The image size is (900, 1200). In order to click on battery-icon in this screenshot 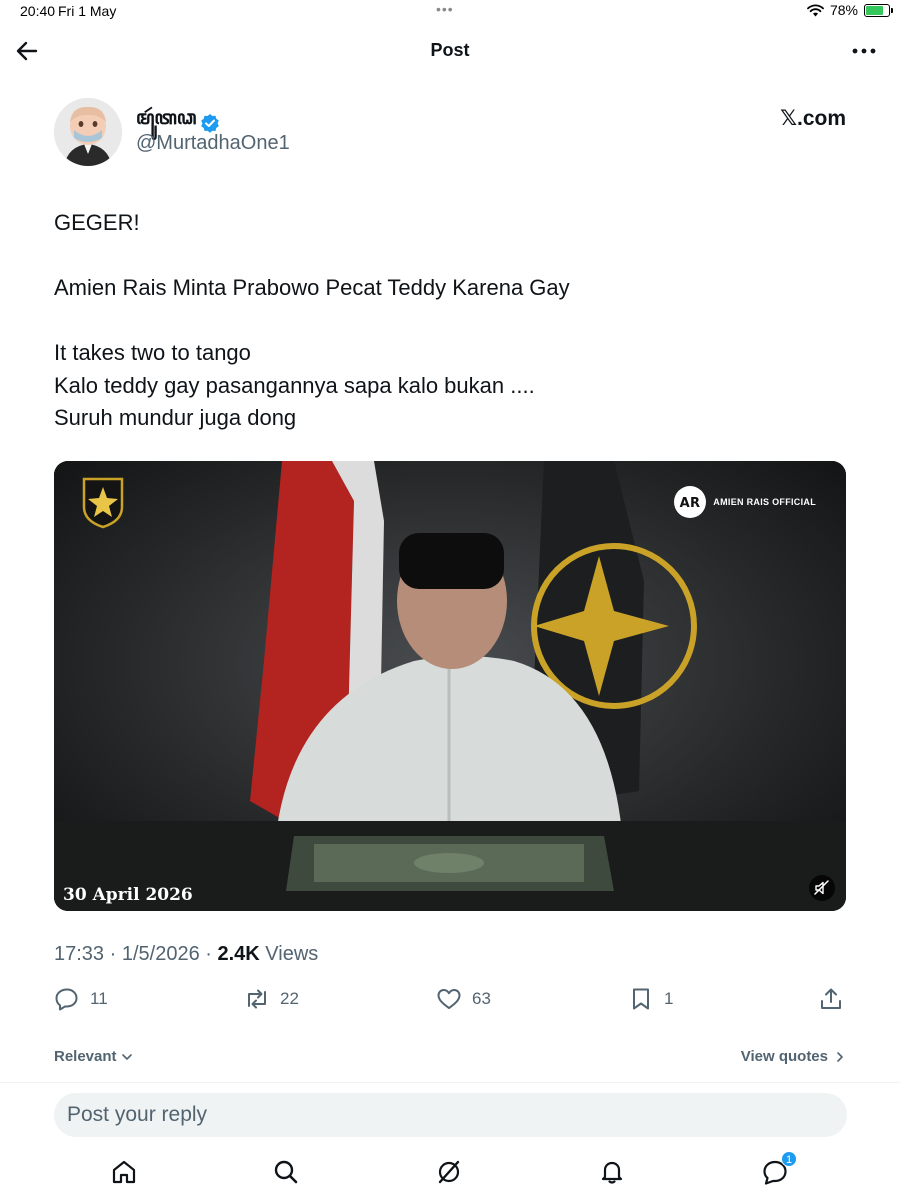, I will do `click(878, 10)`.